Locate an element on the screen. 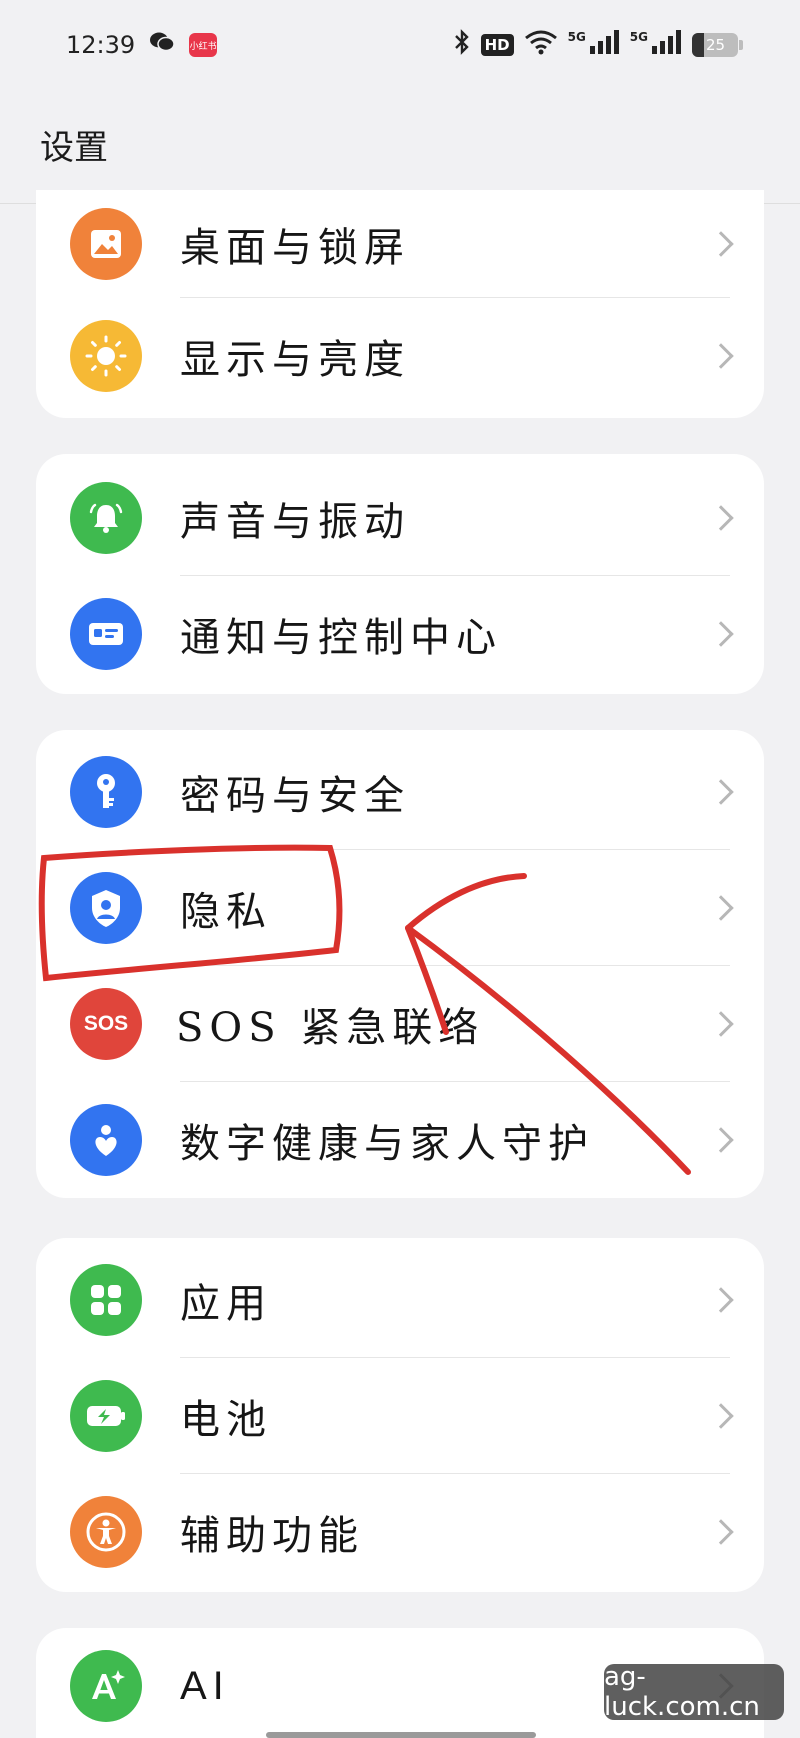 This screenshot has height=1738, width=800. battery-level: 25 is located at coordinates (716, 45).